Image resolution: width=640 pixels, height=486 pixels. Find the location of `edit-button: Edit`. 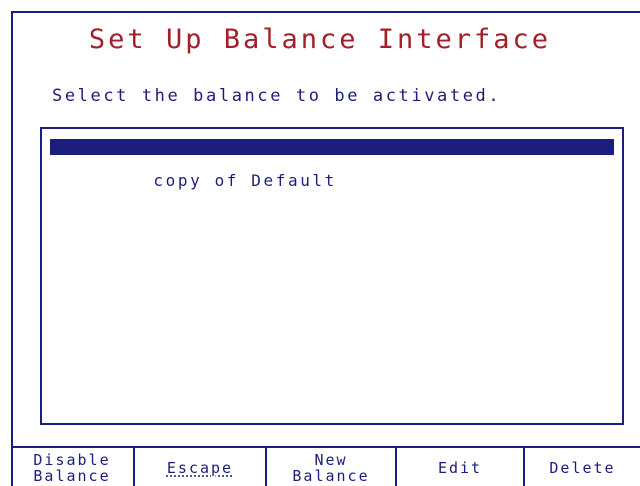

edit-button: Edit is located at coordinates (461, 467).